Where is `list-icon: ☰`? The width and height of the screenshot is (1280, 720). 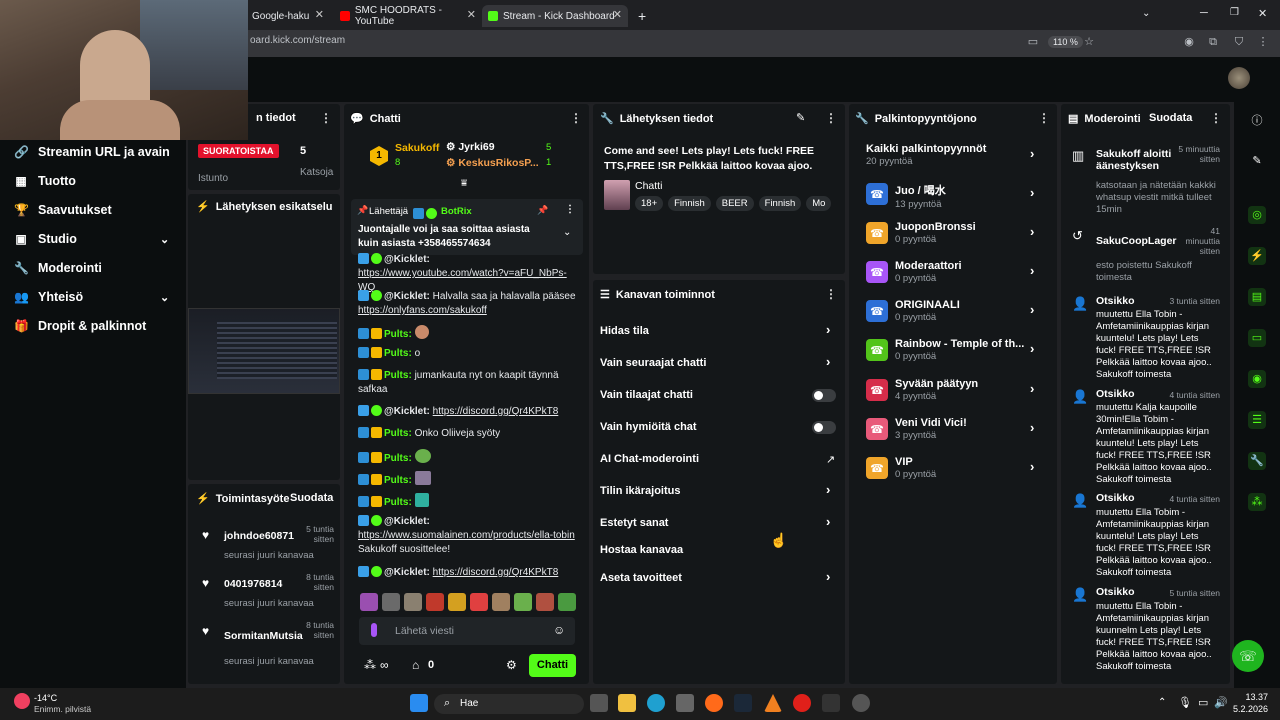
list-icon: ☰ is located at coordinates (1257, 420).